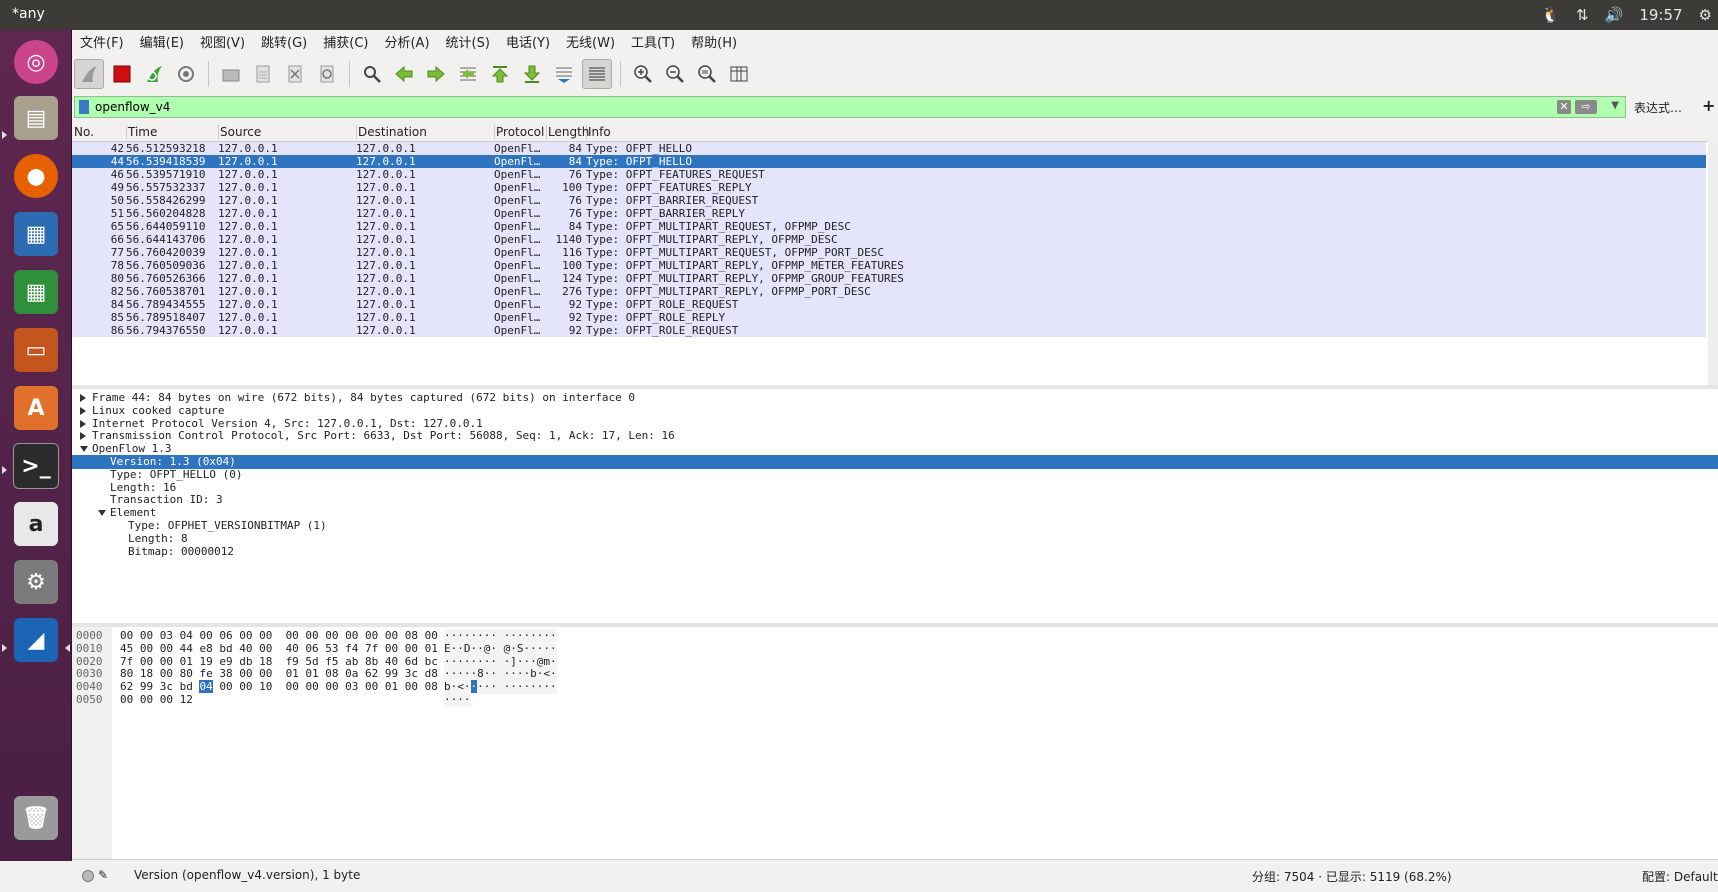  Describe the element at coordinates (436, 74) in the screenshot. I see `go-forward-button` at that location.